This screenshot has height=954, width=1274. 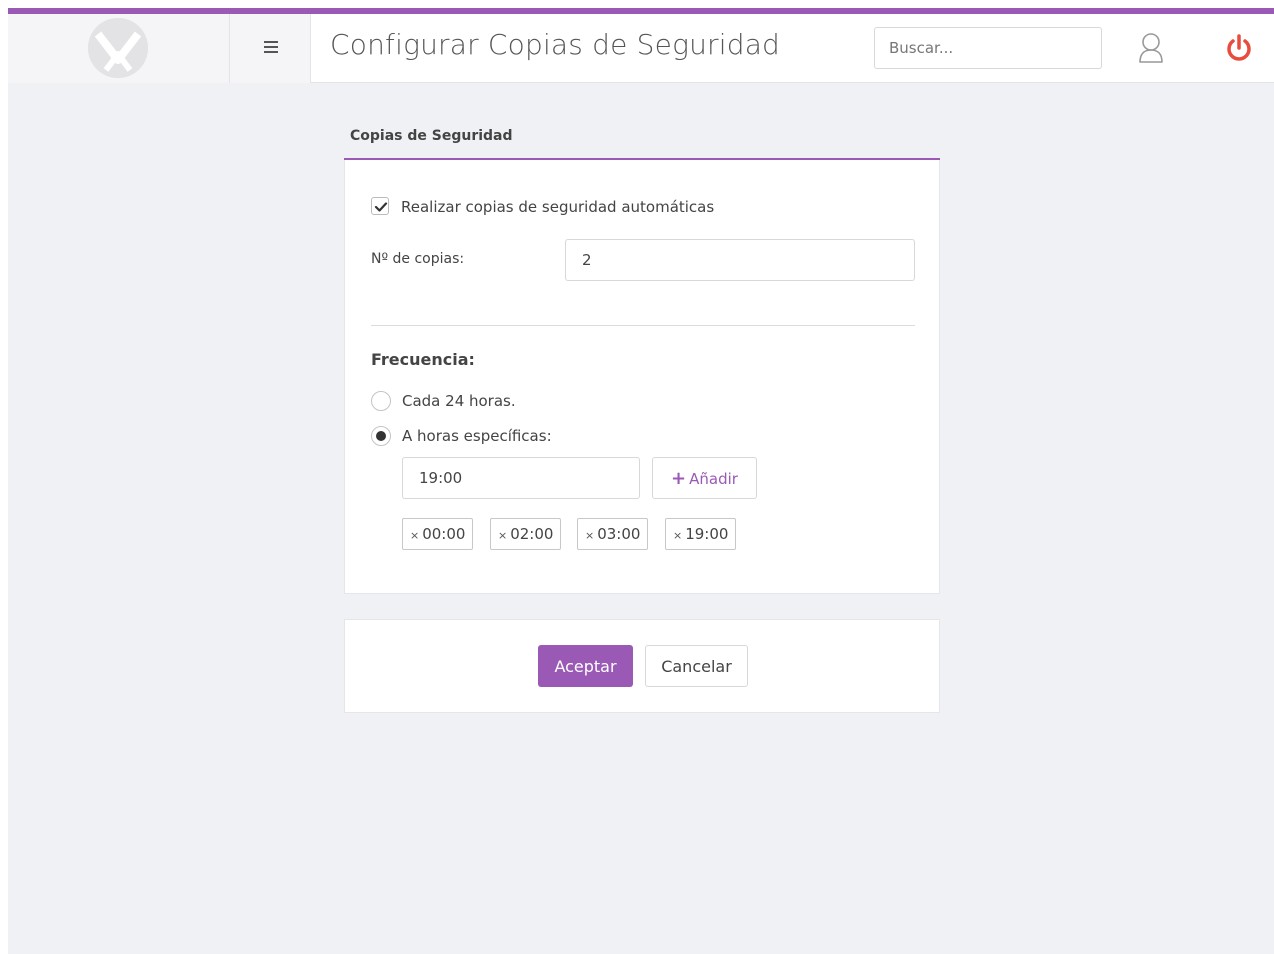 What do you see at coordinates (418, 259) in the screenshot?
I see `copies-label: Nº de copias:` at bounding box center [418, 259].